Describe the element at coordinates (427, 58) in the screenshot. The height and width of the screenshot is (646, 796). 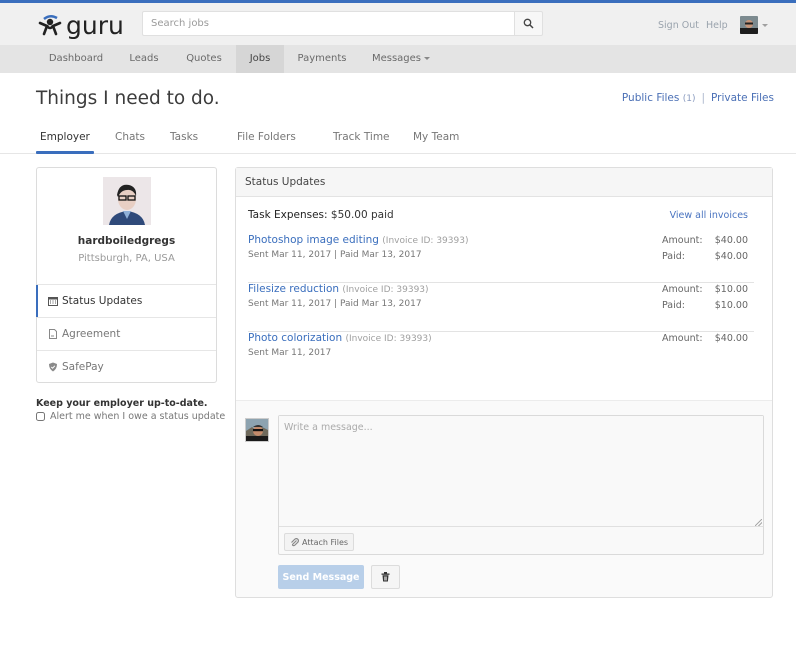
I see `chevron-down-icon` at that location.